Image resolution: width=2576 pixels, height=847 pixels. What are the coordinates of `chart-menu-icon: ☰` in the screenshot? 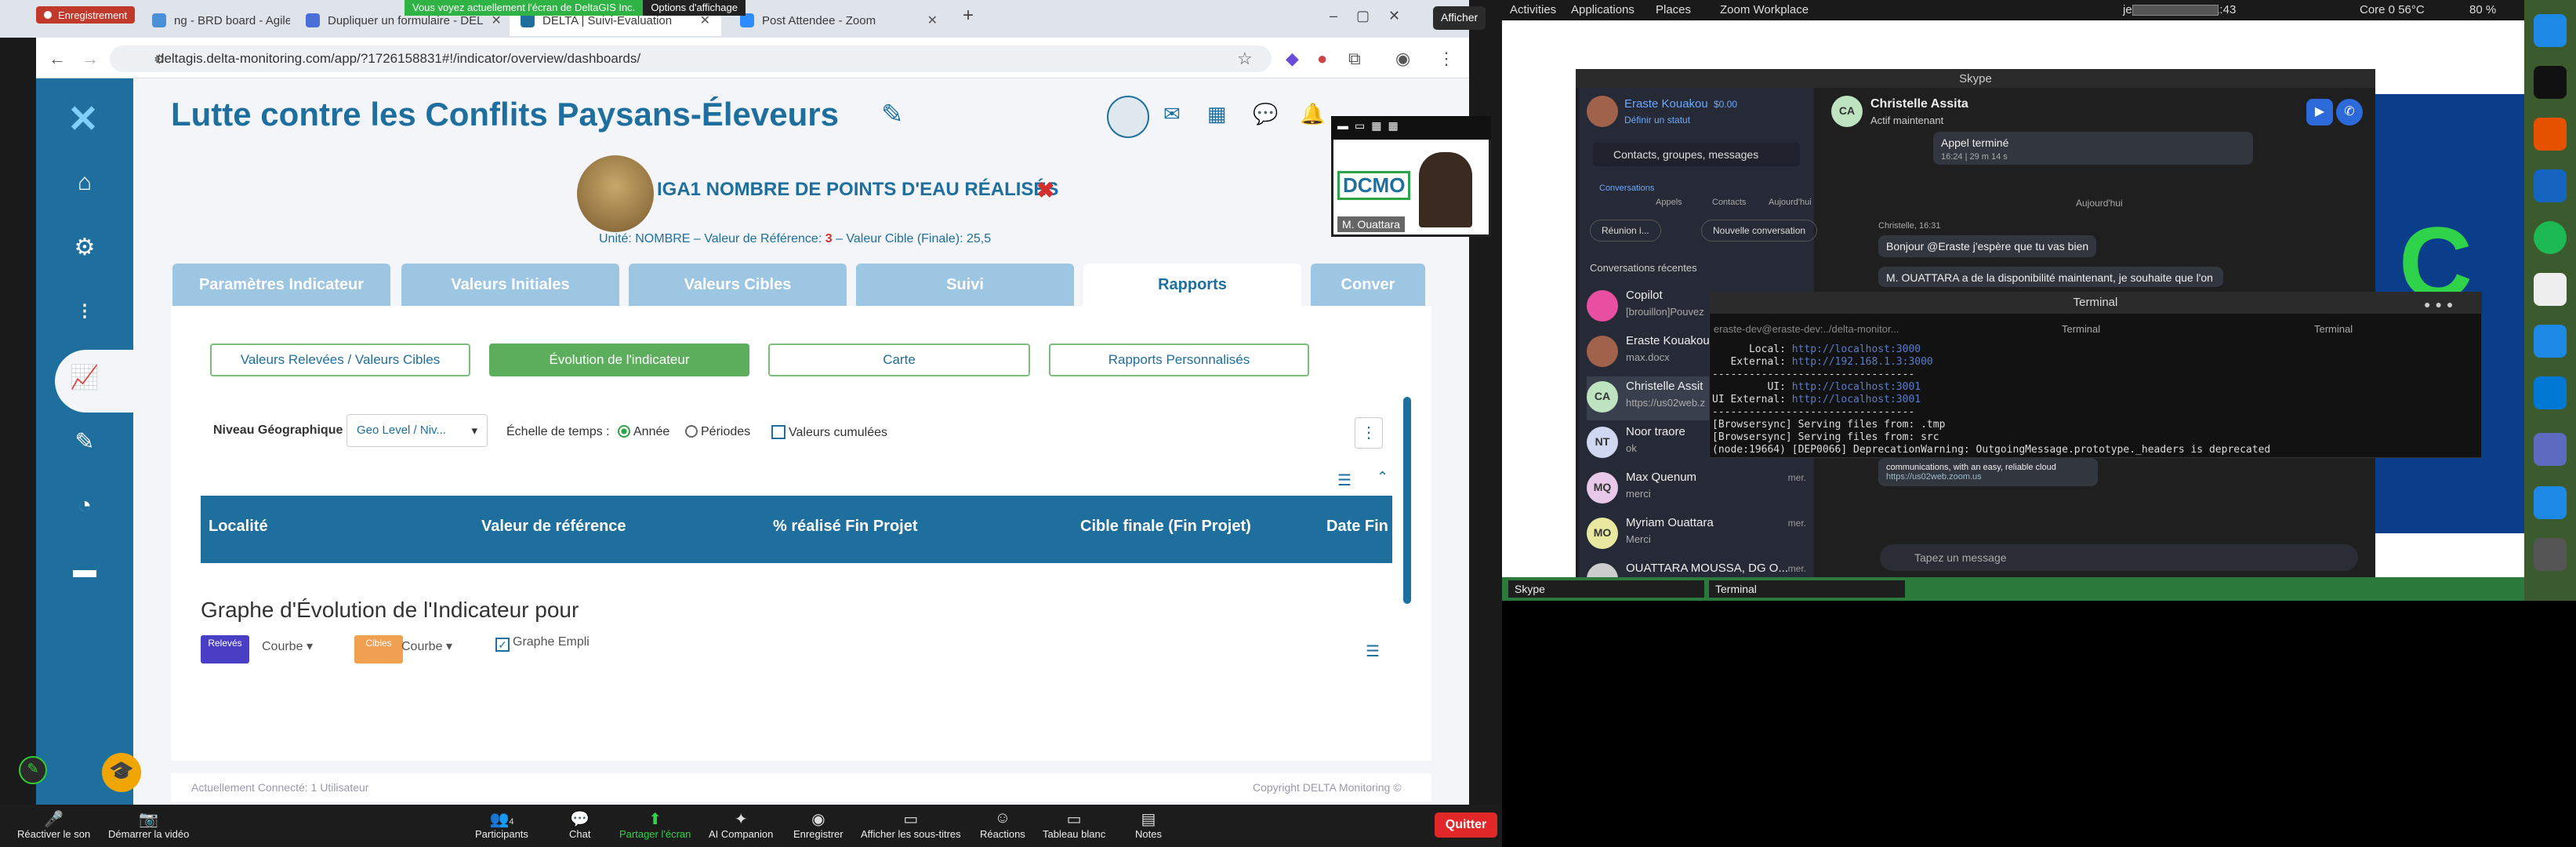 It's located at (1373, 651).